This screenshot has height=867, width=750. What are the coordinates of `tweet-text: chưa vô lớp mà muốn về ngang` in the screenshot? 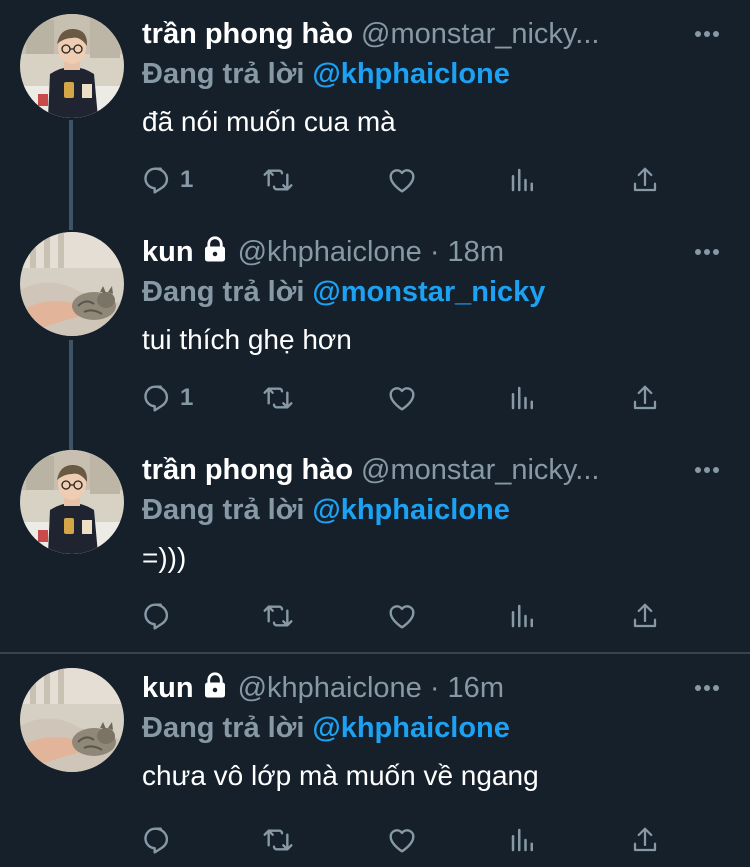 It's located at (340, 775).